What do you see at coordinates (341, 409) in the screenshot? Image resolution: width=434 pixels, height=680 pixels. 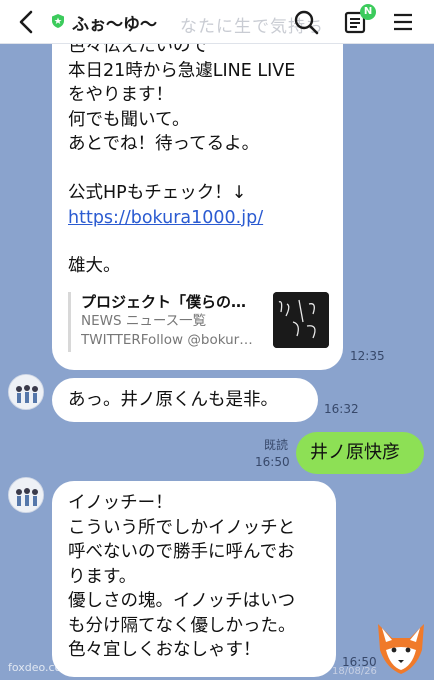 I see `message-time: 16:32` at bounding box center [341, 409].